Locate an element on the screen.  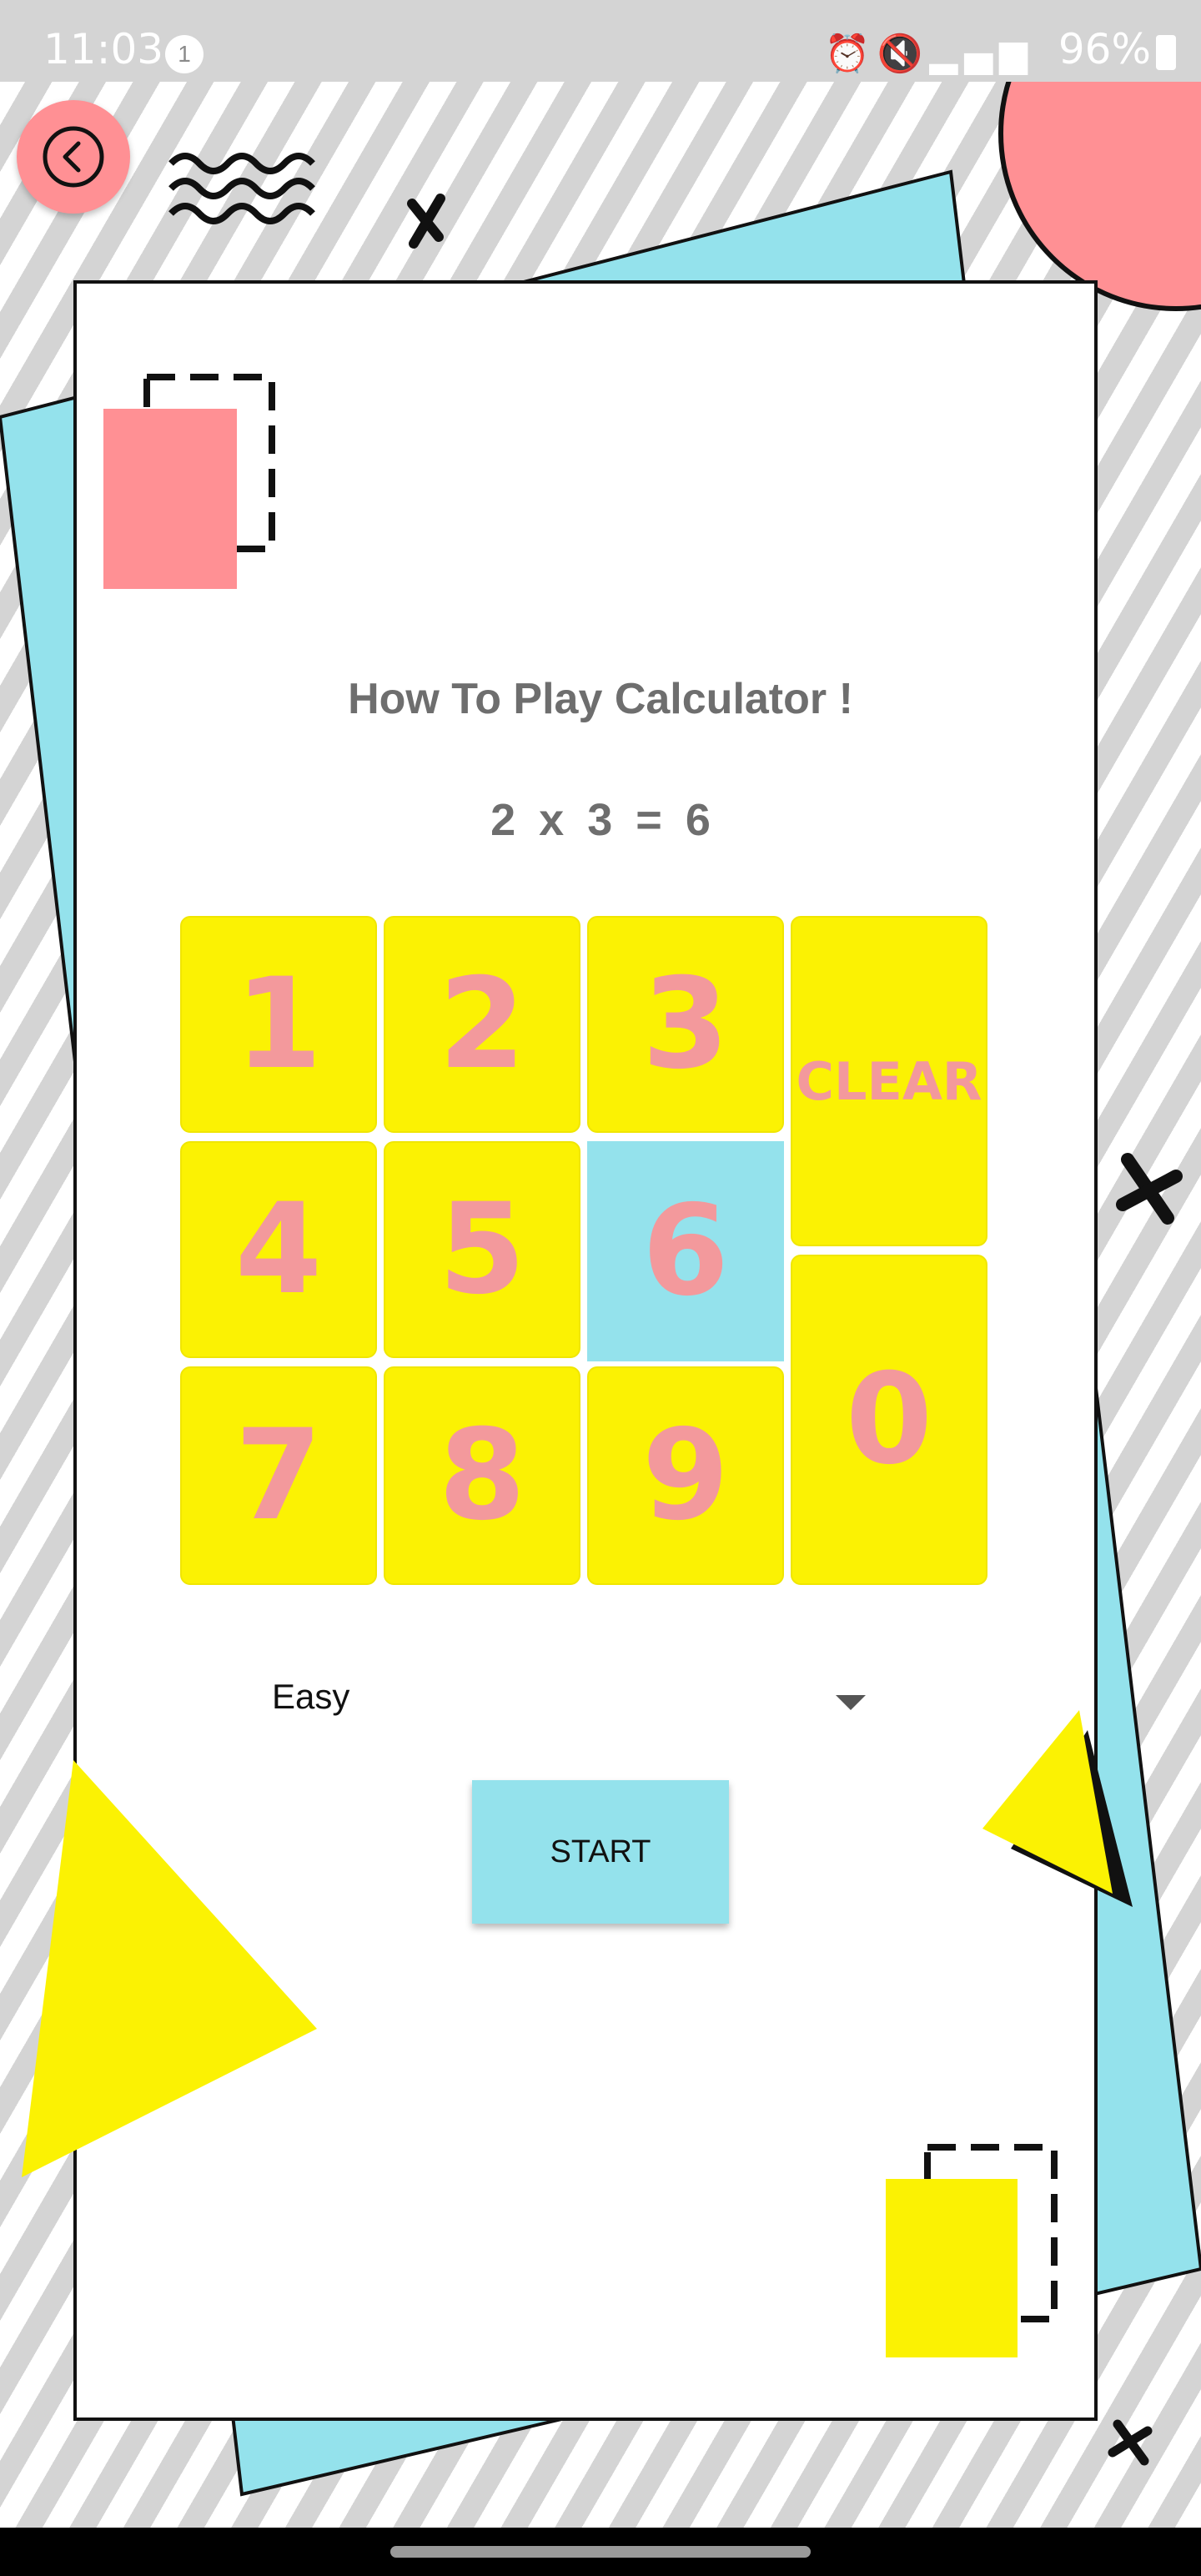
signal-icon: ▂▄▆ is located at coordinates (982, 54).